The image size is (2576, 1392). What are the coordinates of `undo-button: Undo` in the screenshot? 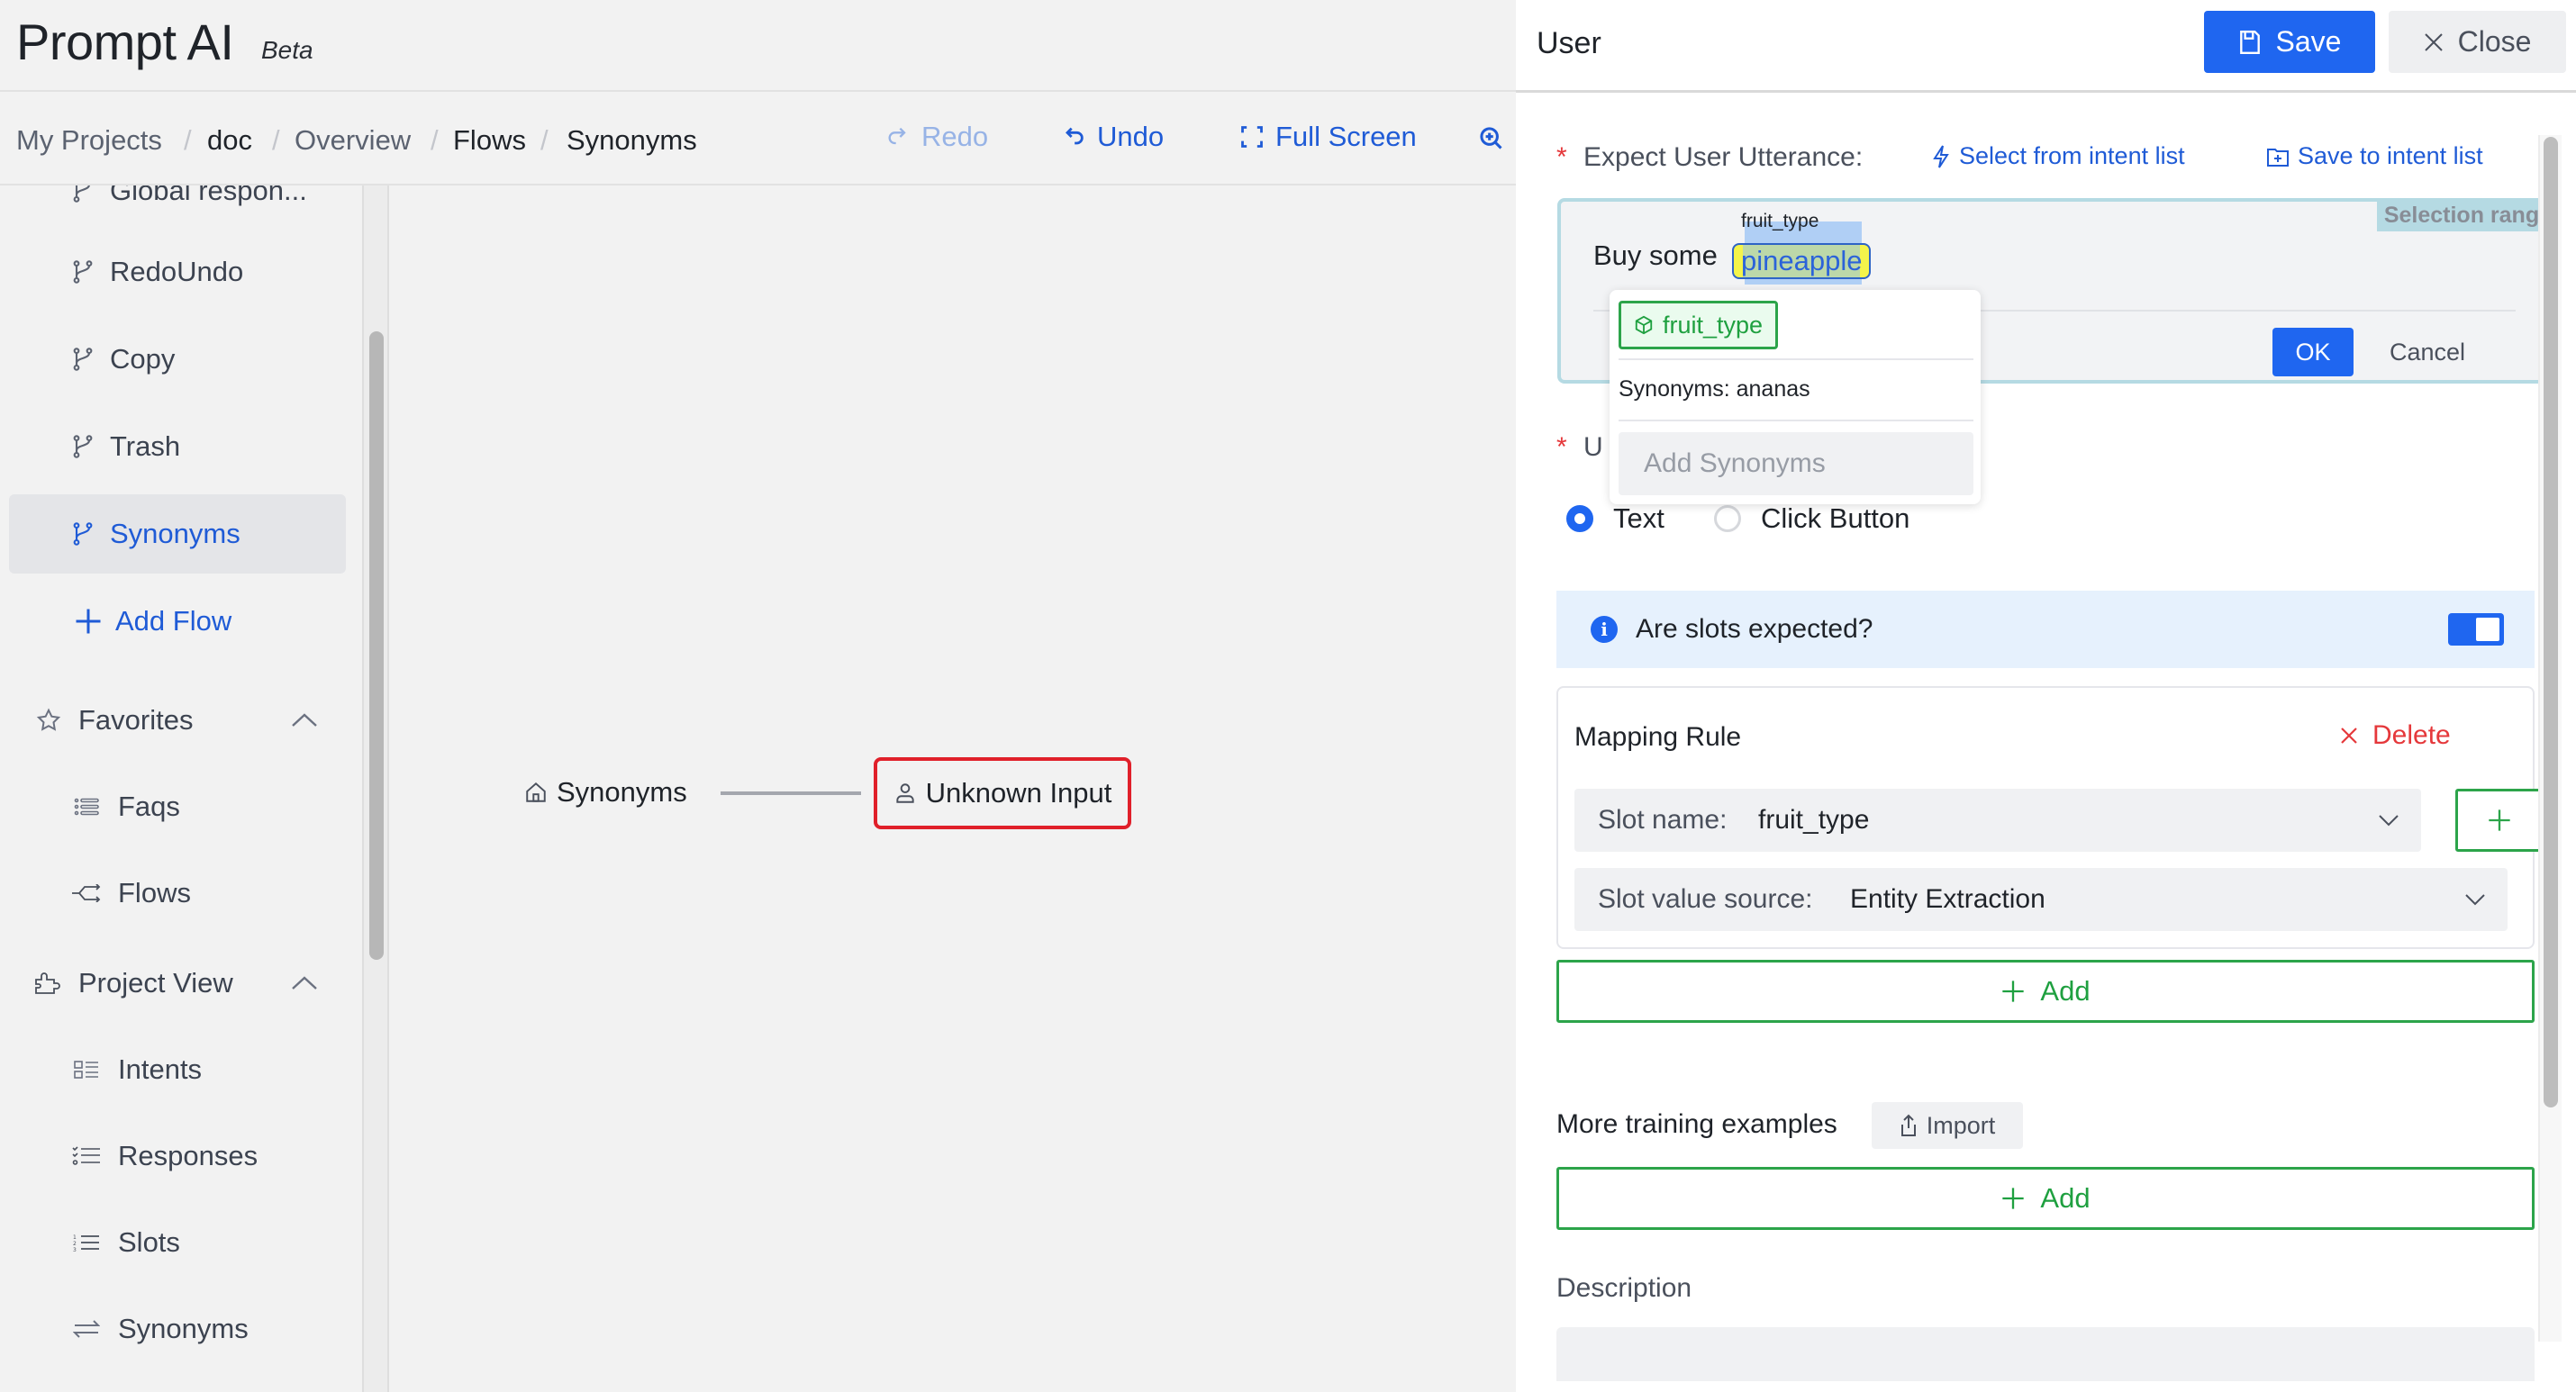 It's located at (1112, 137).